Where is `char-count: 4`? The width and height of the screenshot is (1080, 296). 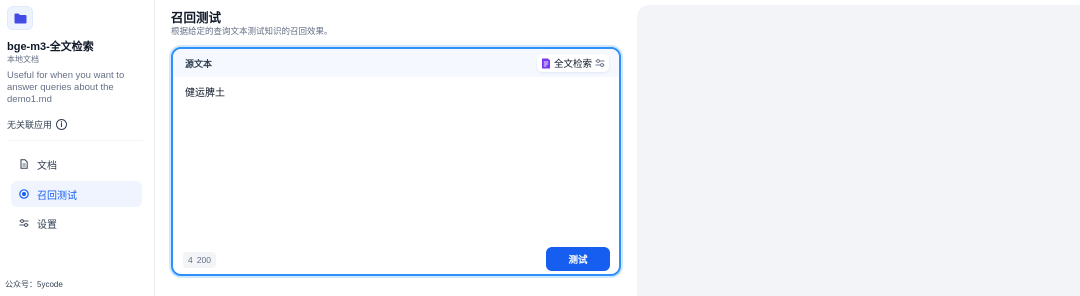 char-count: 4 is located at coordinates (190, 260).